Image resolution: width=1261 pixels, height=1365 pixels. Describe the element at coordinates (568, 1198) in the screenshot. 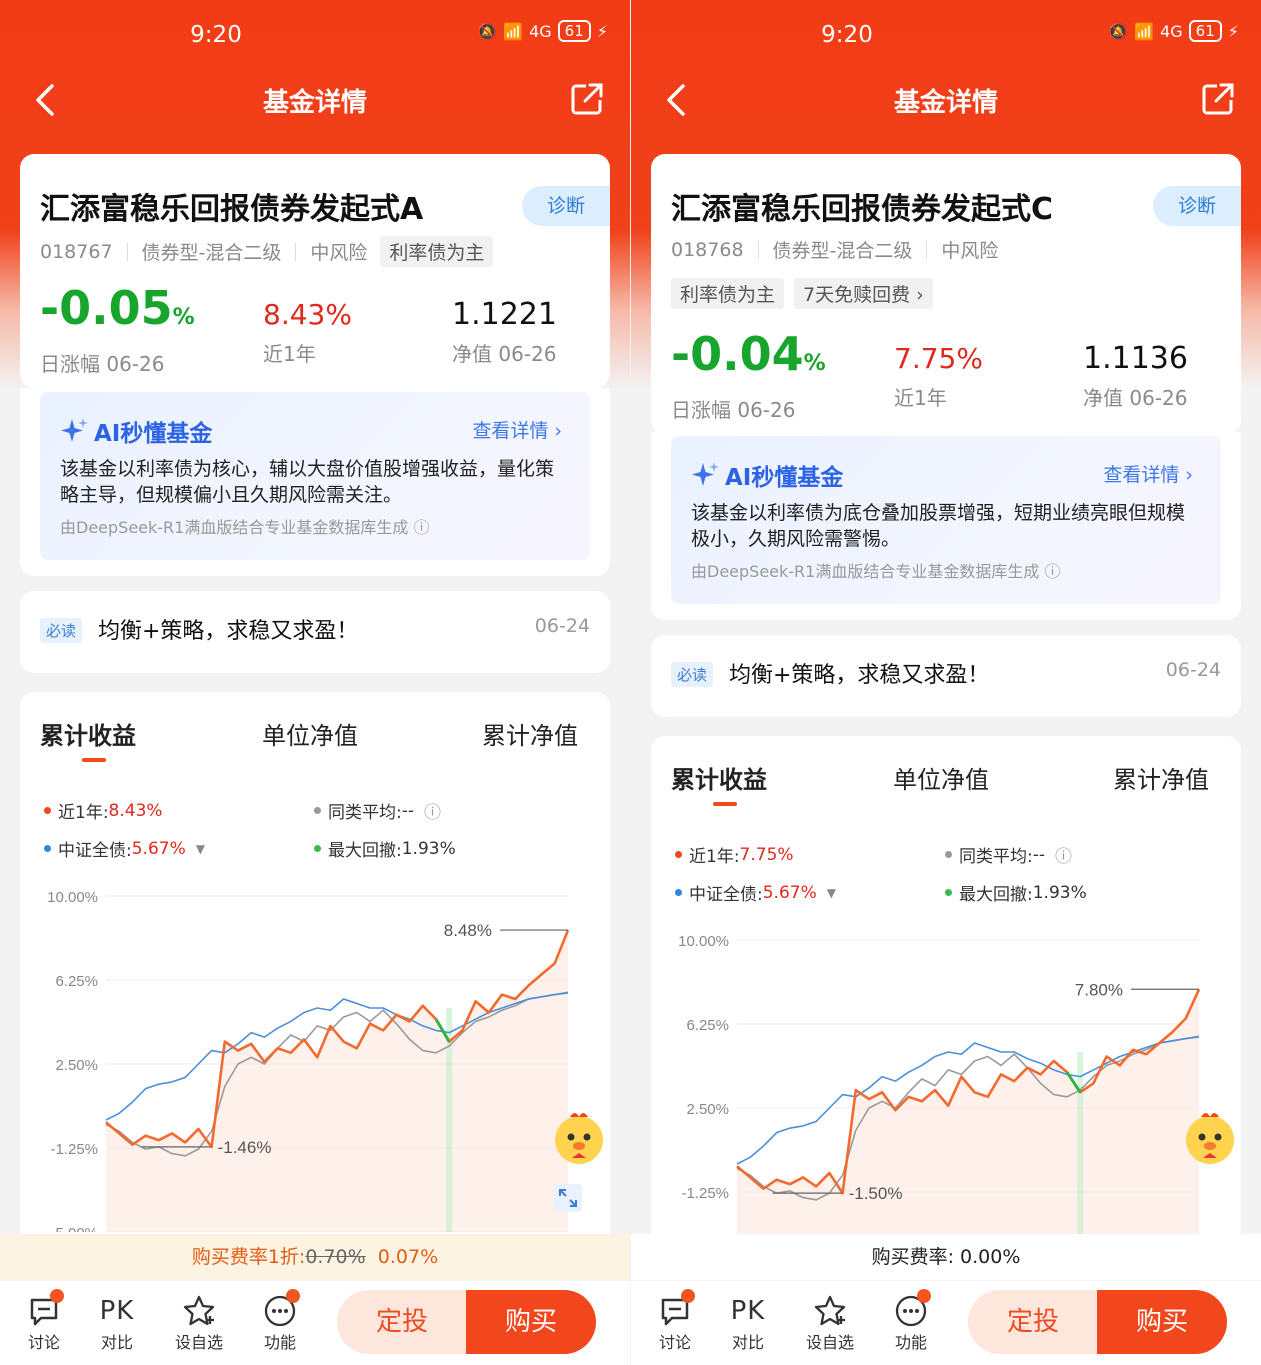

I see `expand-icon` at that location.